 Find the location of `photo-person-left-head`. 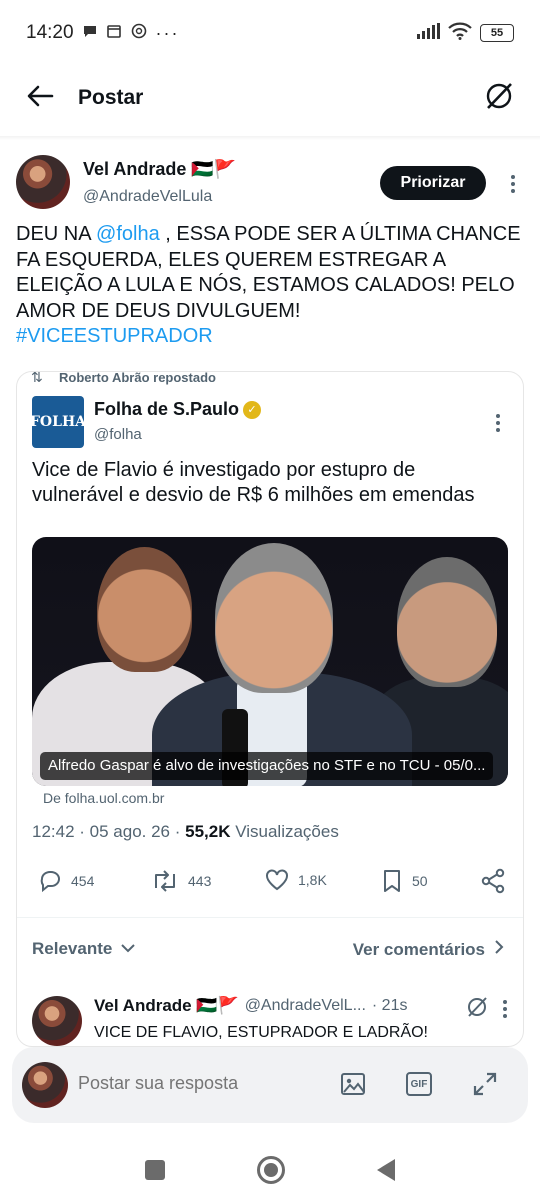

photo-person-left-head is located at coordinates (144, 609).